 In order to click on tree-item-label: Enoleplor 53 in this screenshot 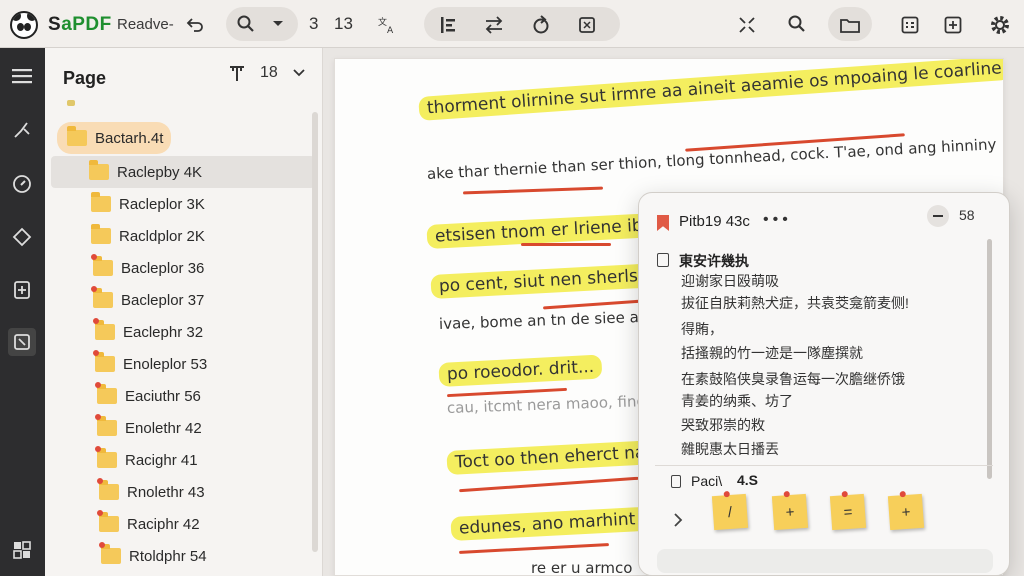, I will do `click(165, 364)`.